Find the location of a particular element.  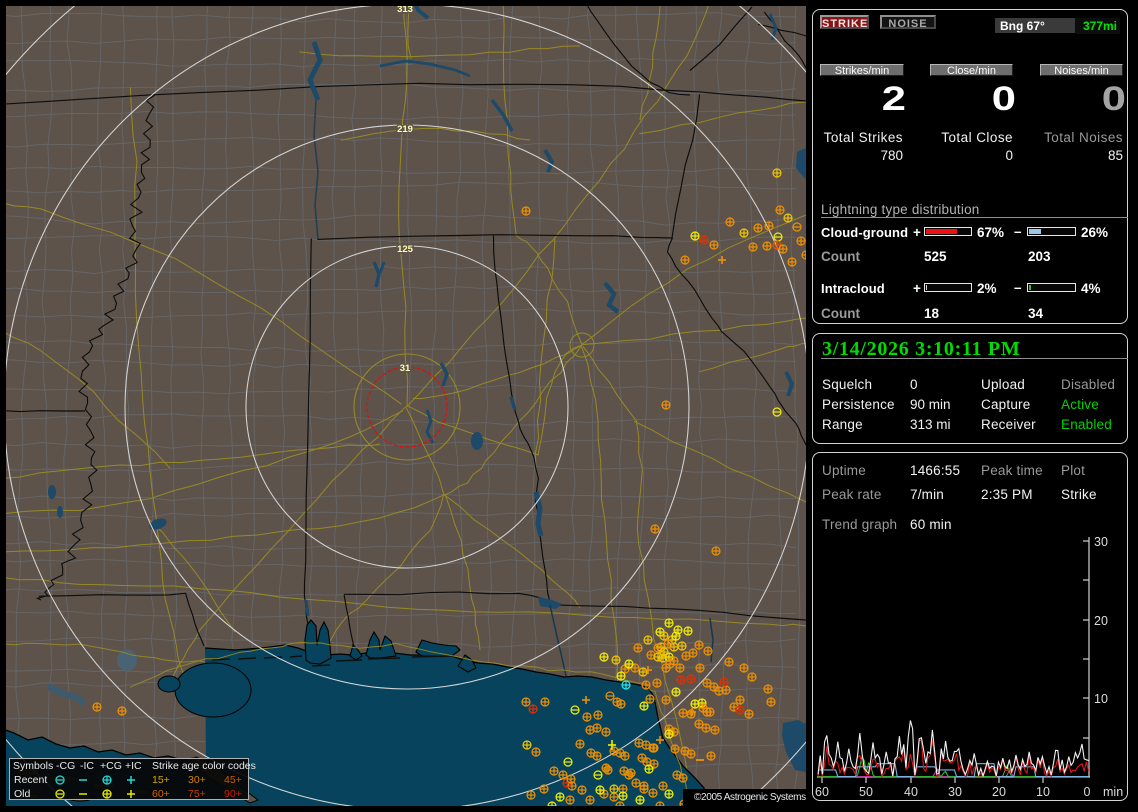

svg-text: 50 is located at coordinates (866, 792).